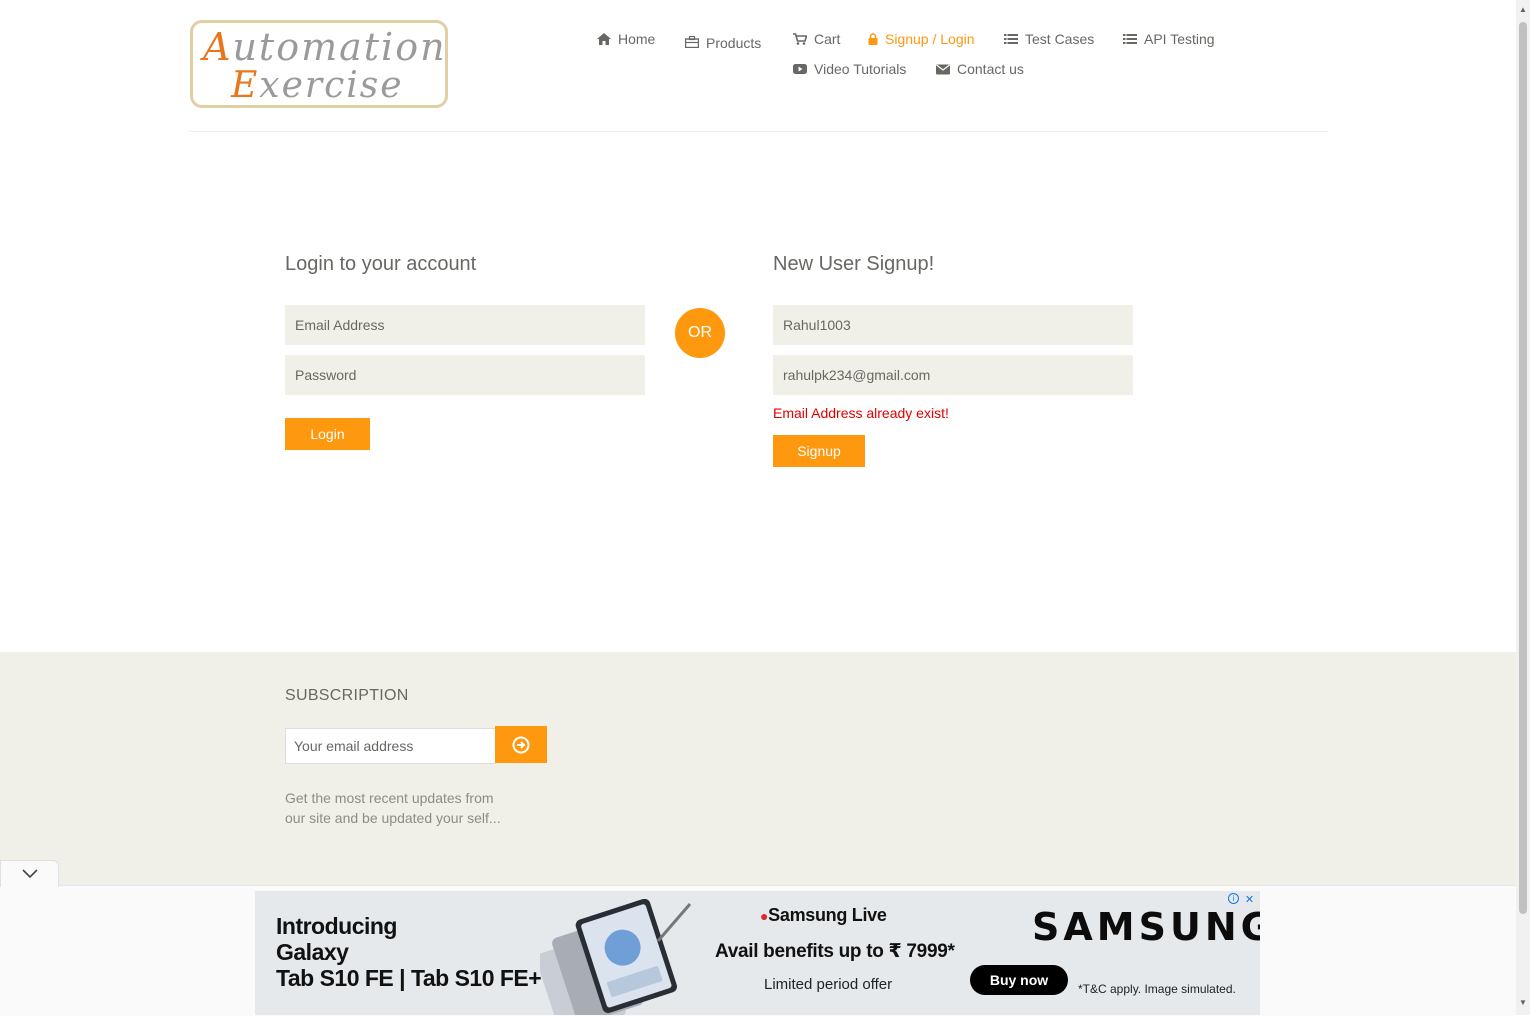 The image size is (1530, 1016). Describe the element at coordinates (465, 375) in the screenshot. I see `login-password-input: Password` at that location.